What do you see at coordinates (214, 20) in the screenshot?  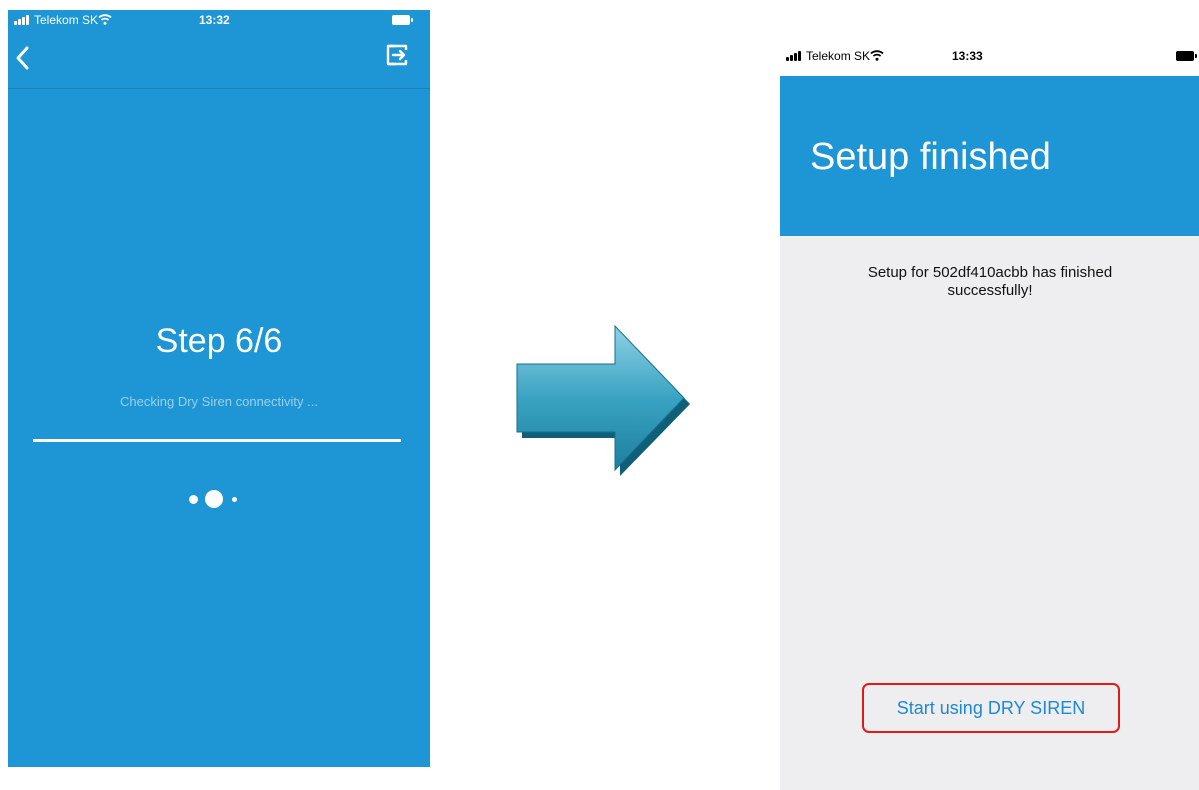 I see `status-time: 13:32` at bounding box center [214, 20].